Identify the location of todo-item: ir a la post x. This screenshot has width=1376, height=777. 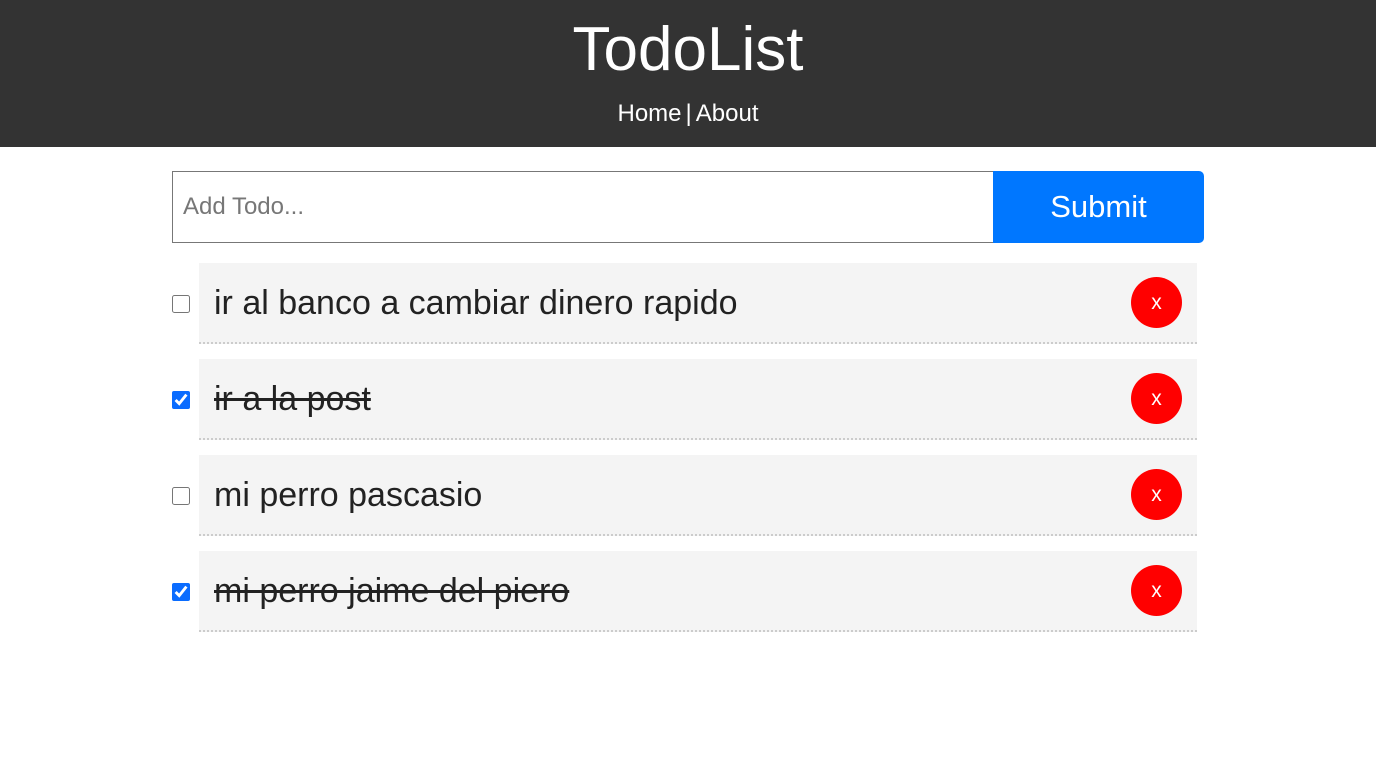
(698, 399).